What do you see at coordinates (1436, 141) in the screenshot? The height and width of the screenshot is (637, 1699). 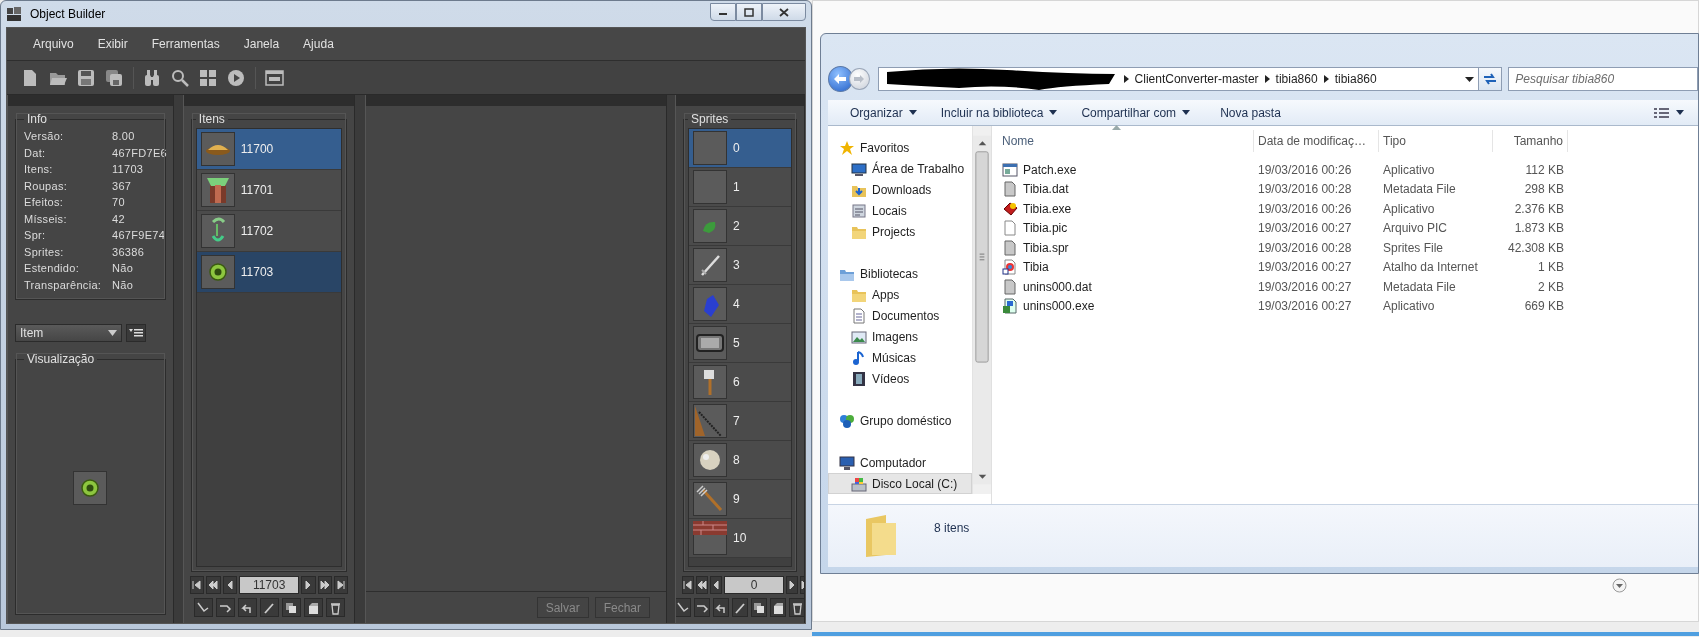 I see `column-header: Tipo` at bounding box center [1436, 141].